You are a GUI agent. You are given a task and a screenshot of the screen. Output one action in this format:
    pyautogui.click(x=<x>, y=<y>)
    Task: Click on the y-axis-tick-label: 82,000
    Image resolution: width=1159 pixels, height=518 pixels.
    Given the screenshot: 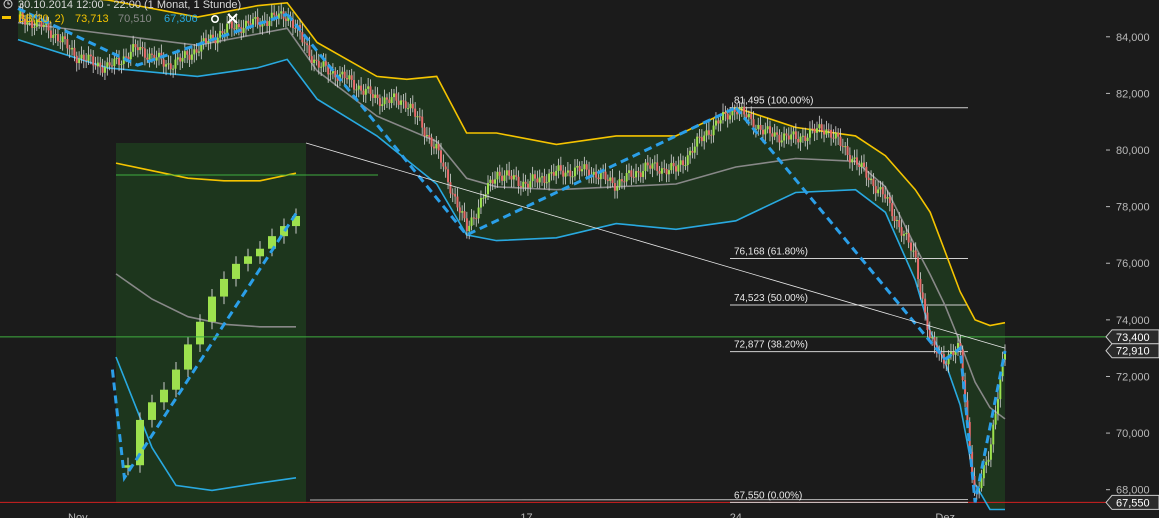 What is the action you would take?
    pyautogui.click(x=1133, y=94)
    